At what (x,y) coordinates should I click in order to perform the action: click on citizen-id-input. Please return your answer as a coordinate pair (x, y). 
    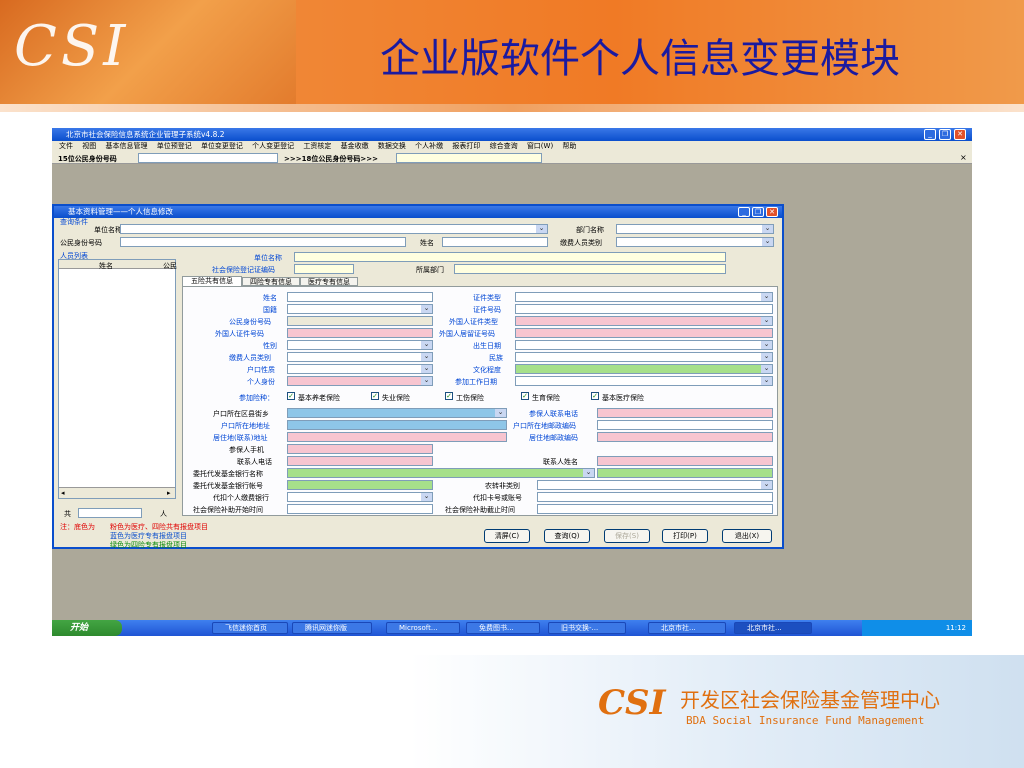
    Looking at the image, I should click on (263, 242).